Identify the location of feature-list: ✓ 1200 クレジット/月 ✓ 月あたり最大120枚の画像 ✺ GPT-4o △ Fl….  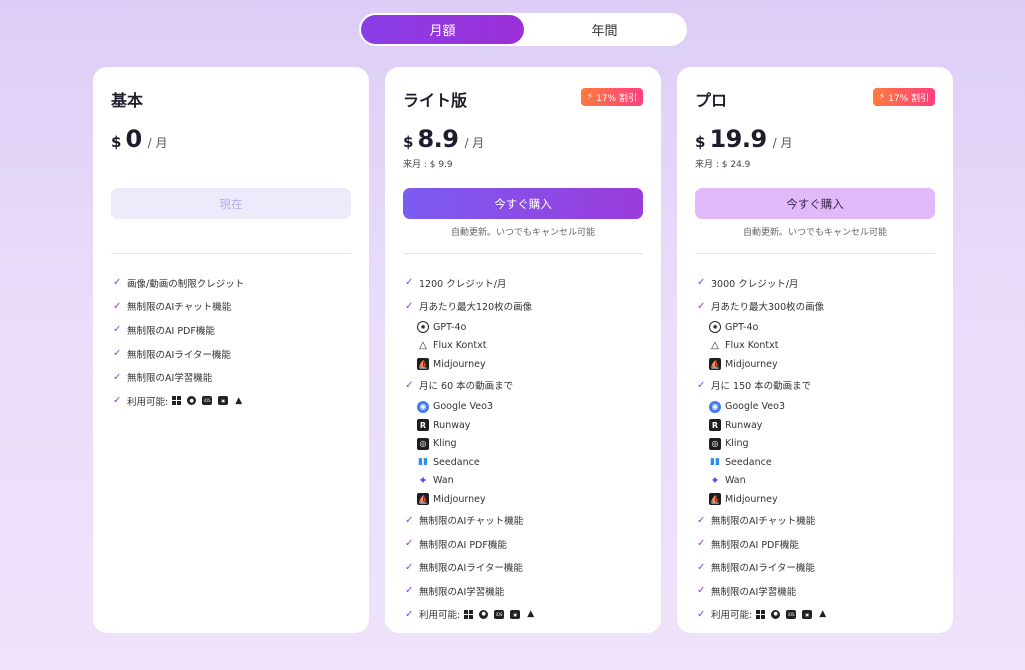
(525, 448).